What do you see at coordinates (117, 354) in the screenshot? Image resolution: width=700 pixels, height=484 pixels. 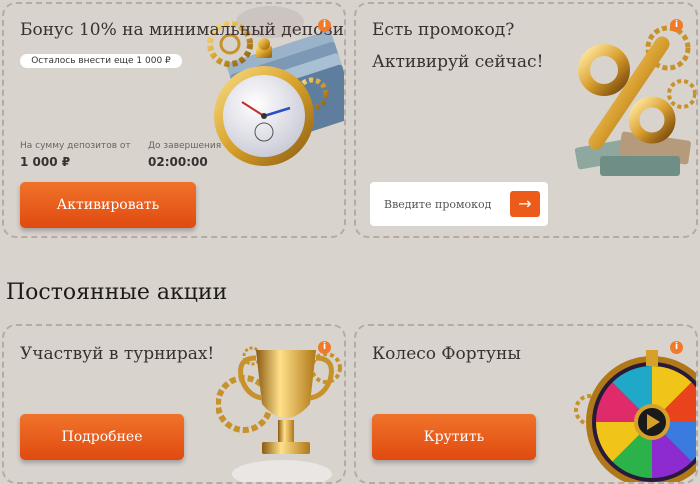 I see `tournament-title: Участвуй в турнирах!` at bounding box center [117, 354].